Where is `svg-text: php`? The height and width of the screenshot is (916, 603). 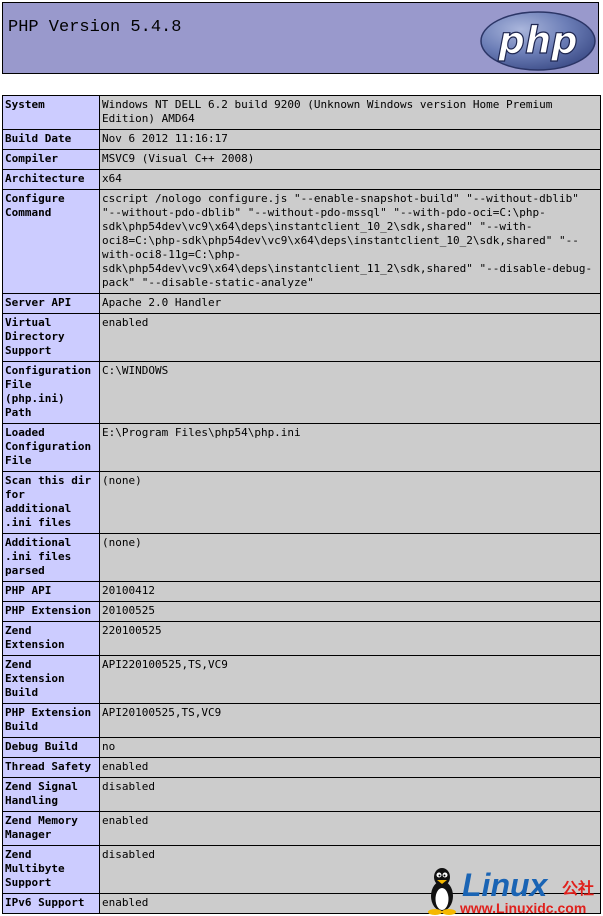
svg-text: php is located at coordinates (537, 40).